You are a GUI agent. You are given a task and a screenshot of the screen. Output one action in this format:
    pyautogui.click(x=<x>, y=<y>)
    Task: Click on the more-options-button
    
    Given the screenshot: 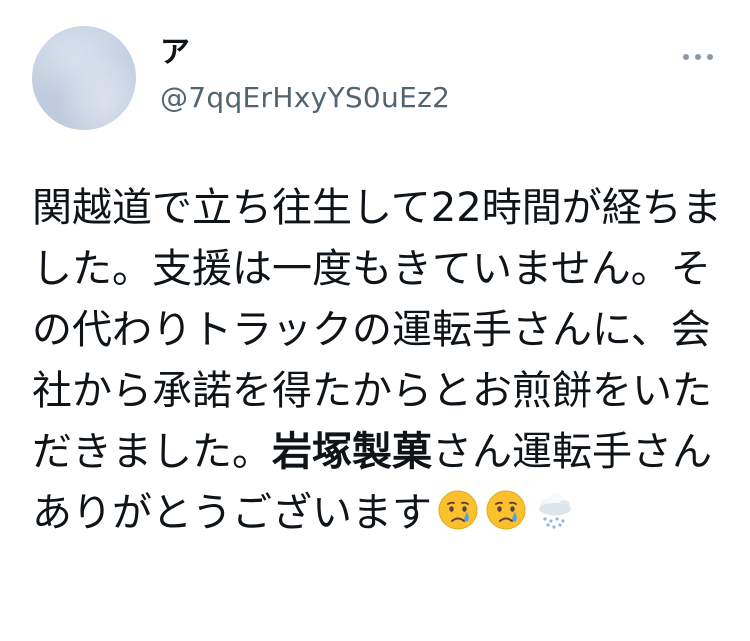 What is the action you would take?
    pyautogui.click(x=698, y=57)
    